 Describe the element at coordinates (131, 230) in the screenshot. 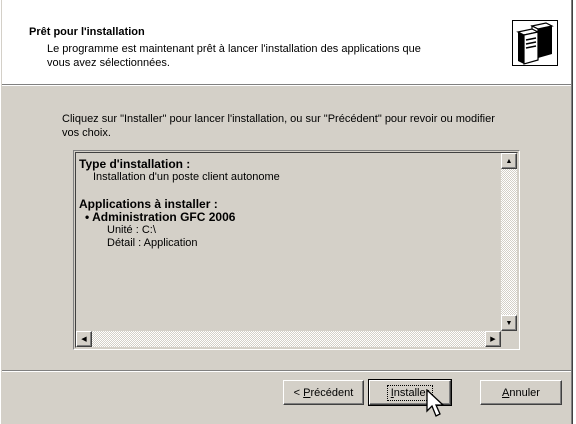

I see `app-unit: Unité : C:\` at that location.